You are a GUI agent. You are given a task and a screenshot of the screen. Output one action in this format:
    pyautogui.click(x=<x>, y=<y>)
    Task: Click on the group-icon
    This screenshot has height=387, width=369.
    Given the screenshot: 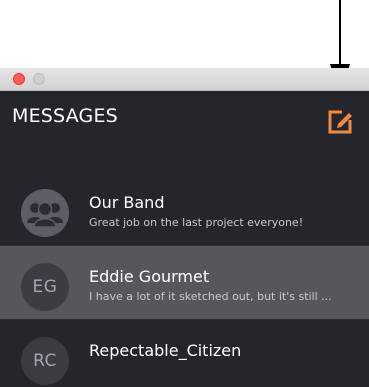 What is the action you would take?
    pyautogui.click(x=45, y=213)
    